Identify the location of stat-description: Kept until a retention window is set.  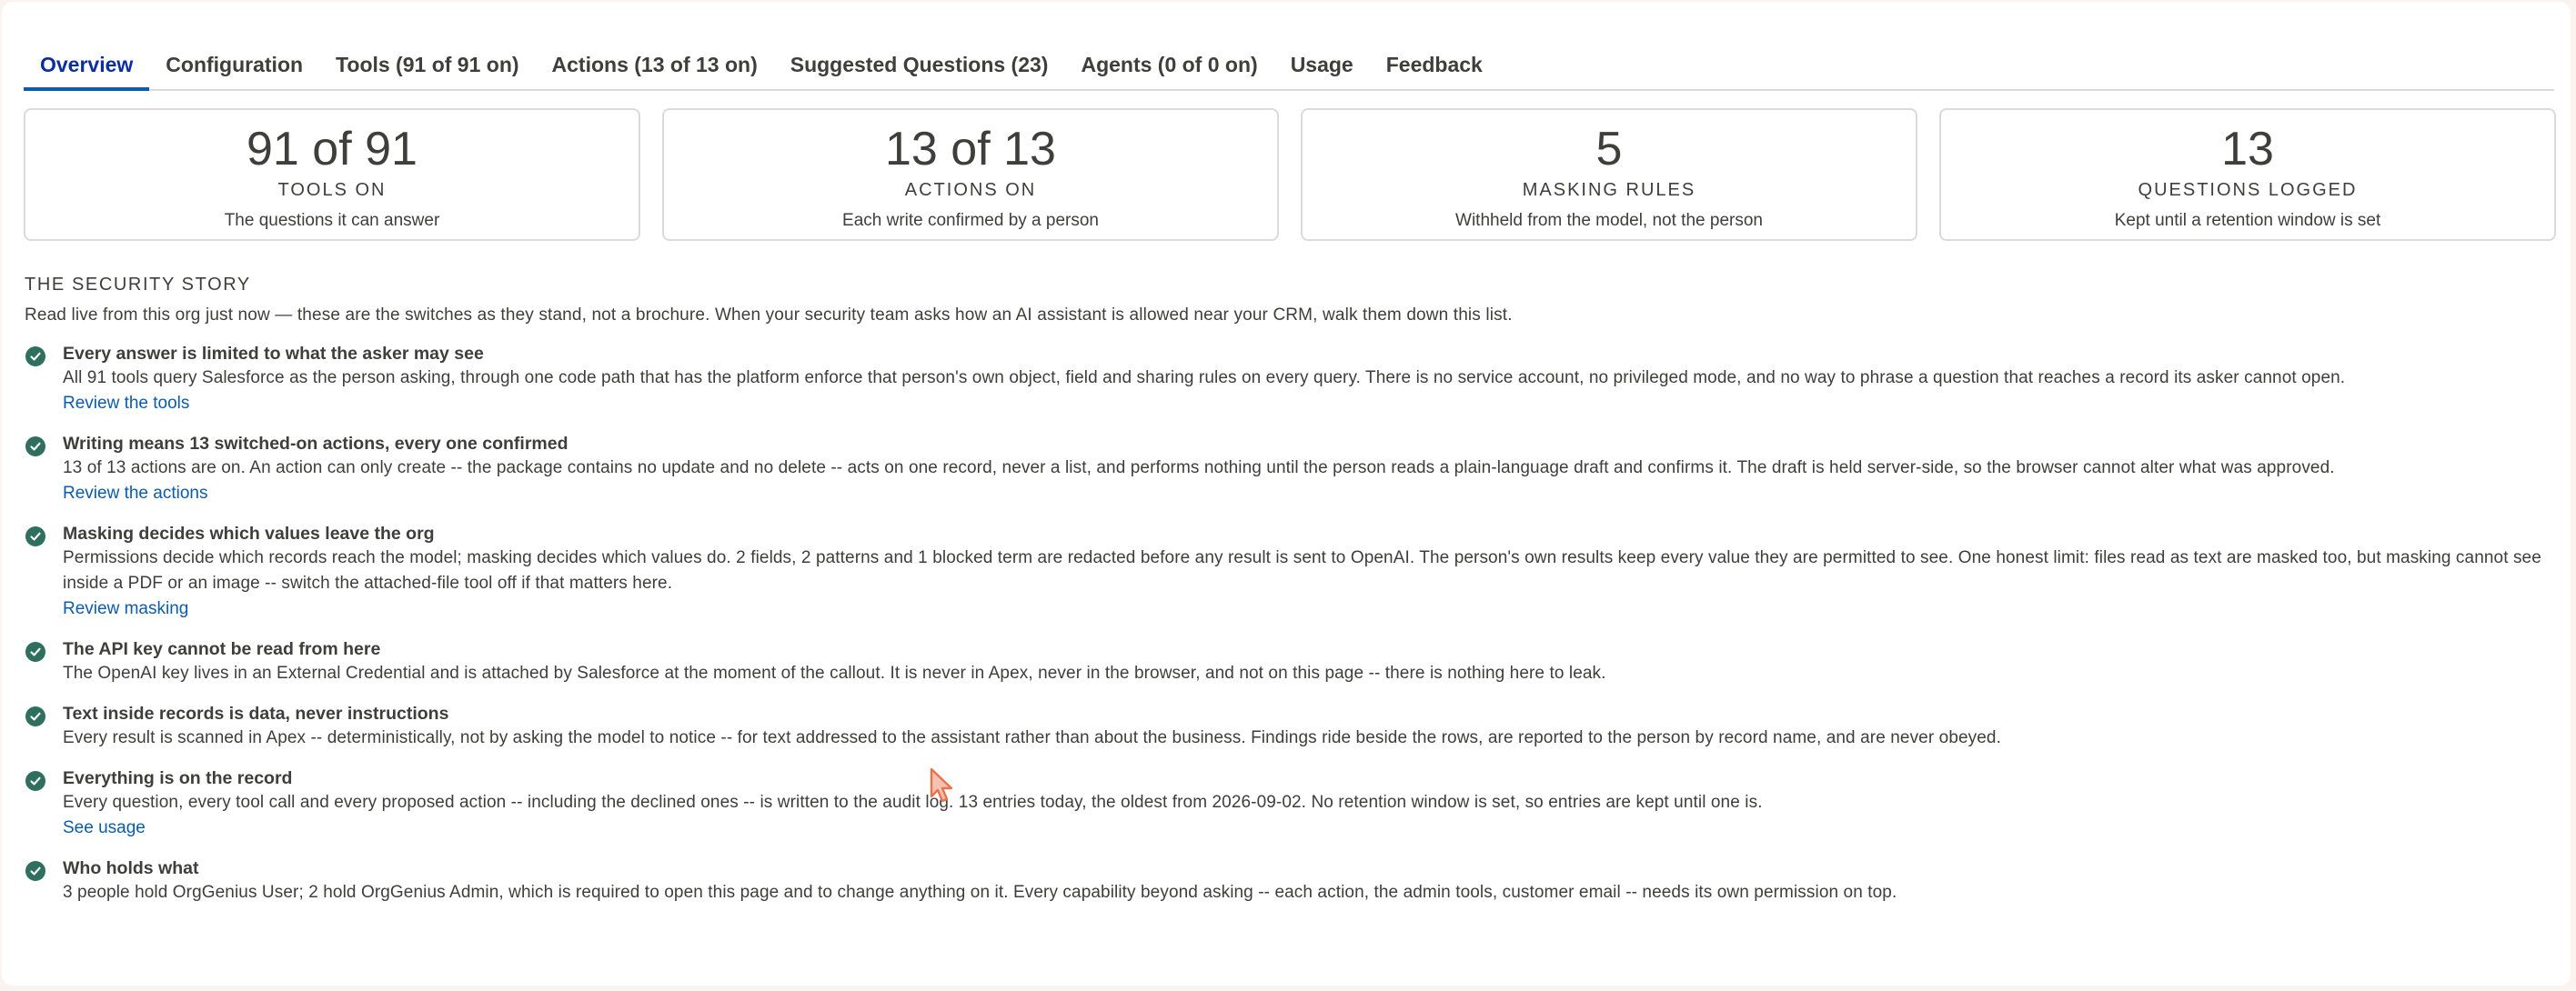
(2247, 220).